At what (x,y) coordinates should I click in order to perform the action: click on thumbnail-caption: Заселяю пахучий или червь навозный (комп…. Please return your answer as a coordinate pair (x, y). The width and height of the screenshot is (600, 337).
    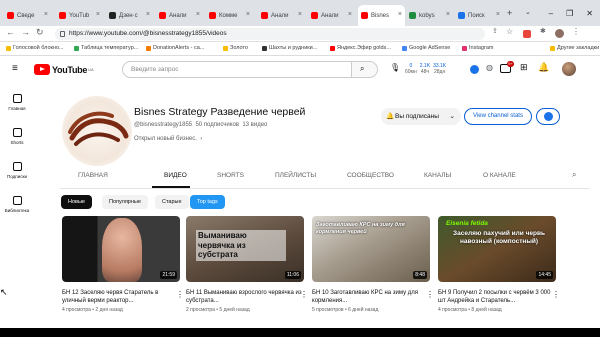
    Looking at the image, I should click on (499, 237).